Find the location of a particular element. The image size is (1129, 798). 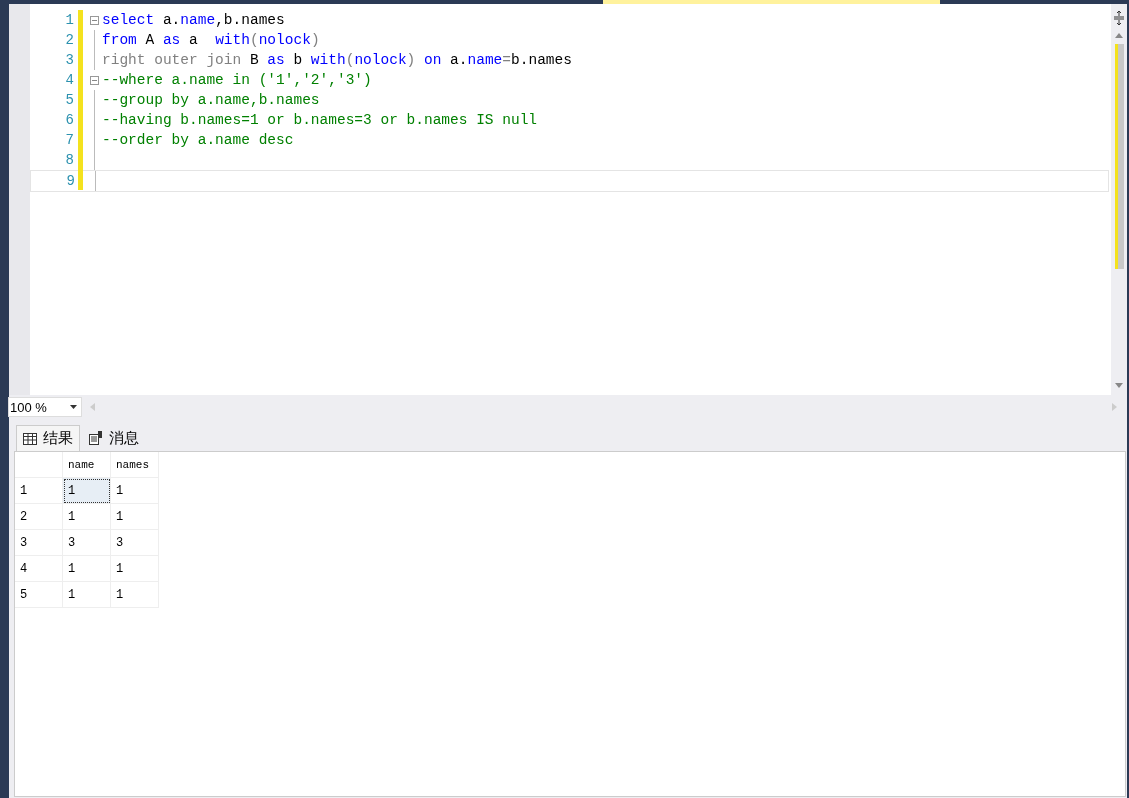

code-line: --order by a.name desc is located at coordinates (198, 140).